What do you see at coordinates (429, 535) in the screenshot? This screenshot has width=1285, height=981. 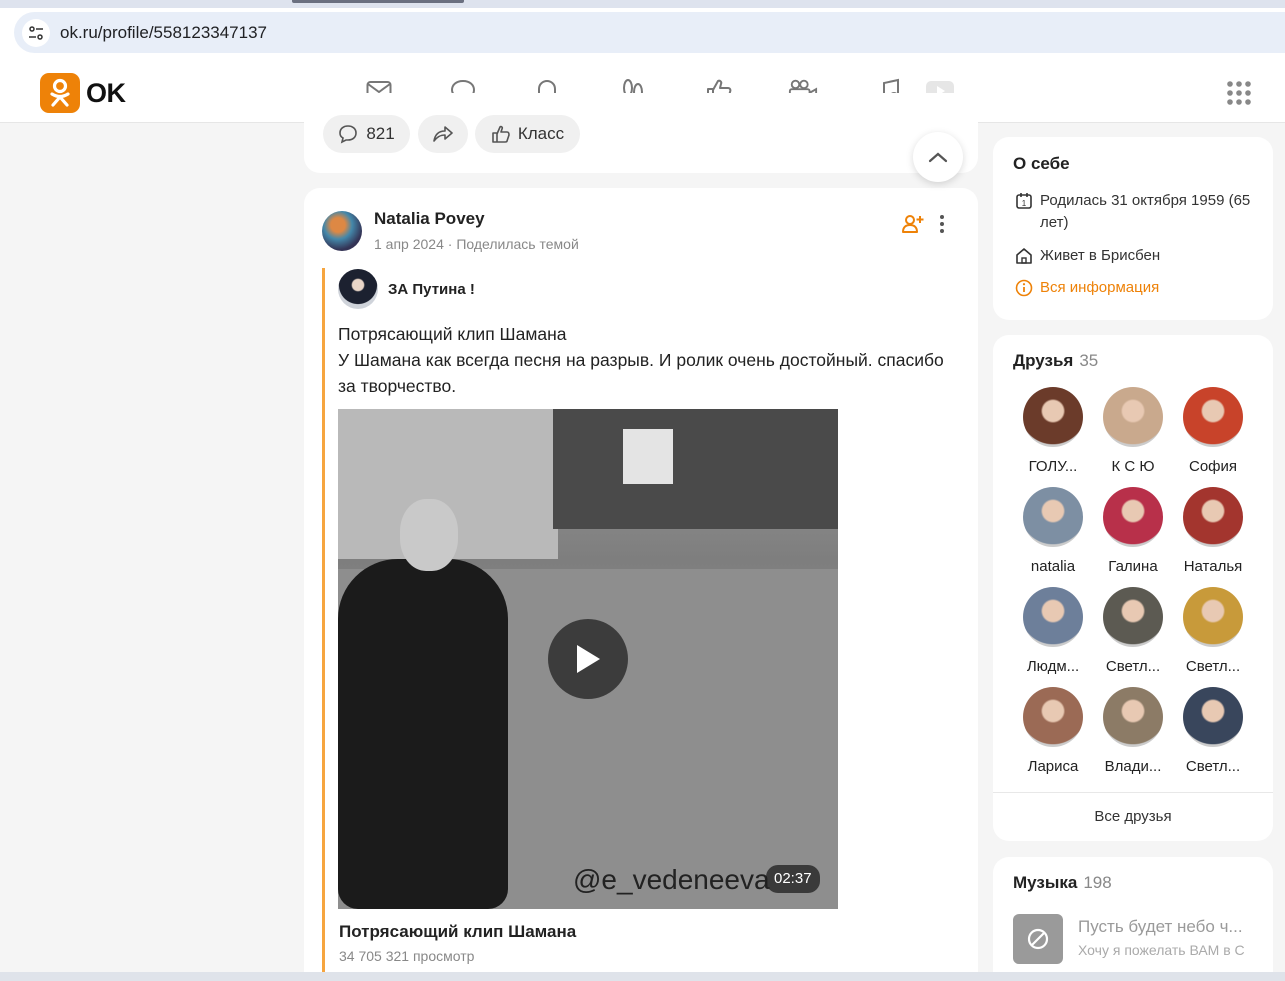 I see `video-frame-figure-head` at bounding box center [429, 535].